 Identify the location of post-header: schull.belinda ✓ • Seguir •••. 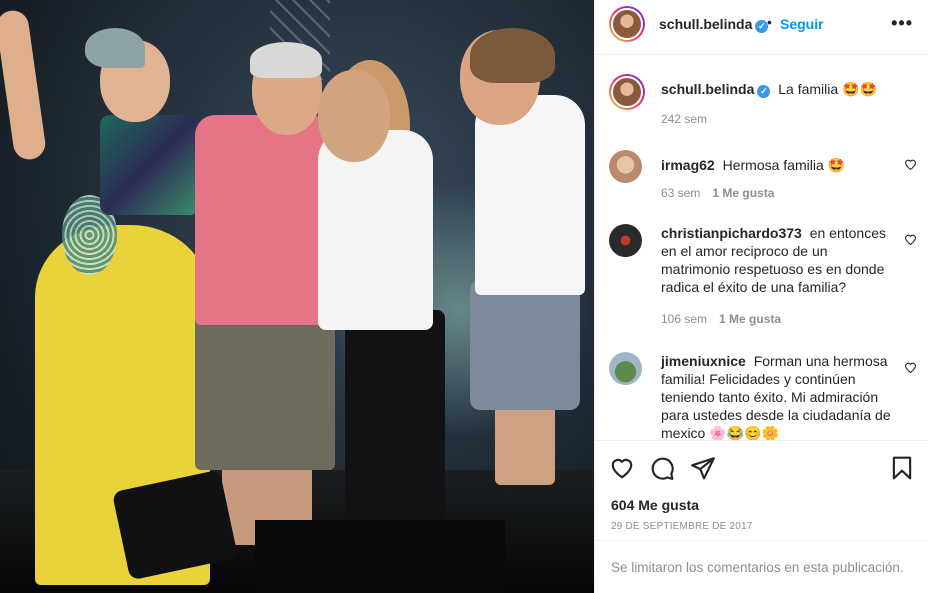
(761, 27).